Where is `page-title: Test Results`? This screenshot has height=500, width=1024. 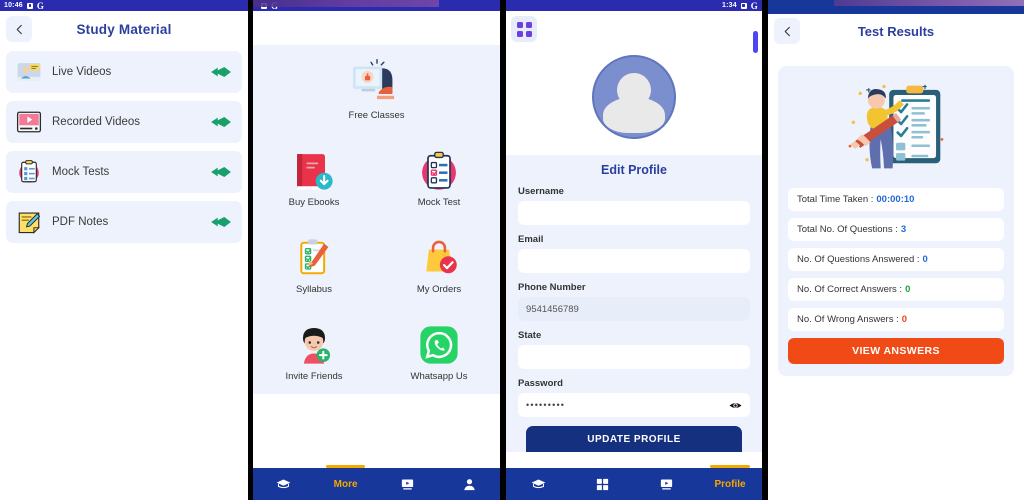 page-title: Test Results is located at coordinates (896, 31).